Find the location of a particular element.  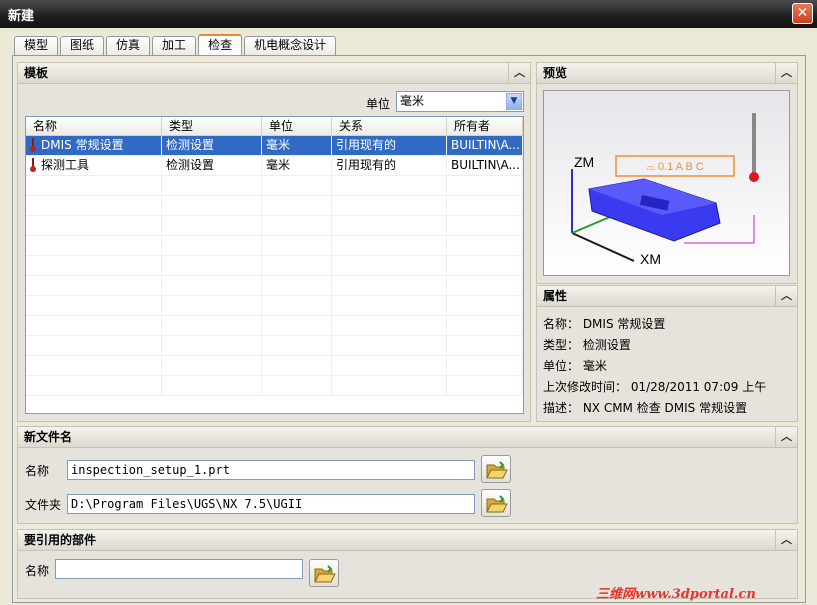

watermark: 三维网www.3dportal.cn is located at coordinates (676, 594).